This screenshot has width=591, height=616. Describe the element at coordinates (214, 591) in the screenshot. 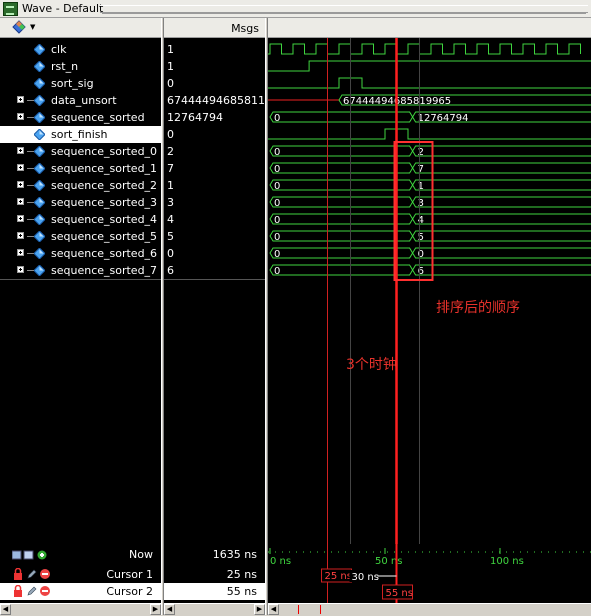

I see `cursor-value-row: 55 ns` at that location.